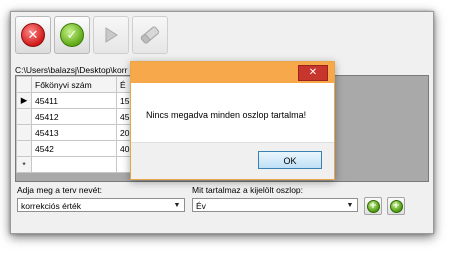  Describe the element at coordinates (24, 84) in the screenshot. I see `row-header-corner` at that location.